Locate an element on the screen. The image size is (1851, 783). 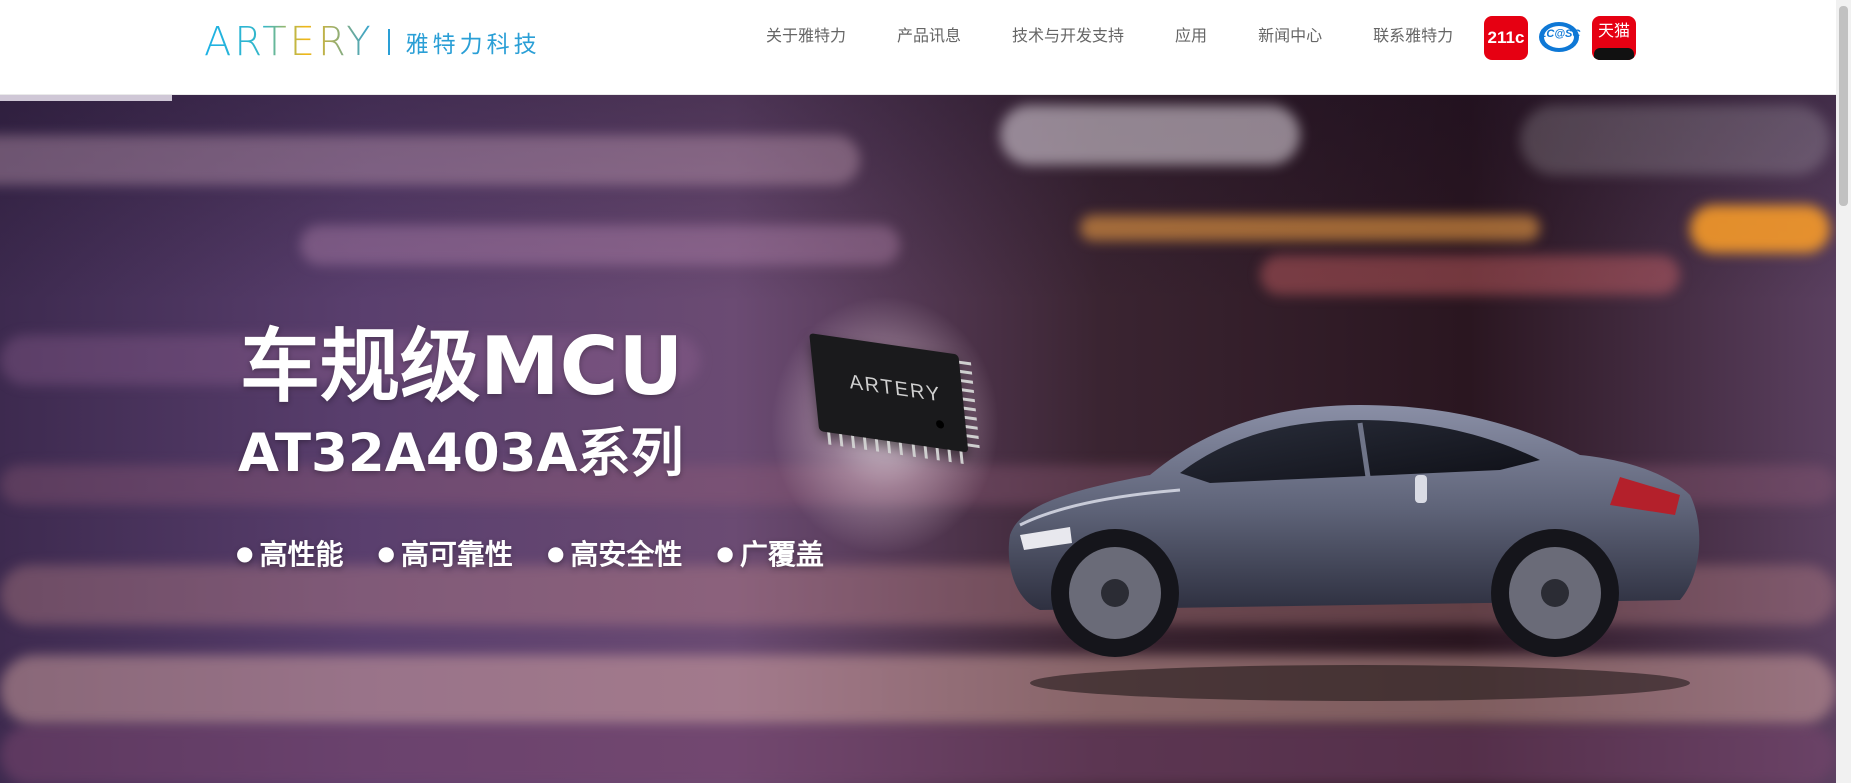
feature-item: ● 高安全性 is located at coordinates (614, 554).